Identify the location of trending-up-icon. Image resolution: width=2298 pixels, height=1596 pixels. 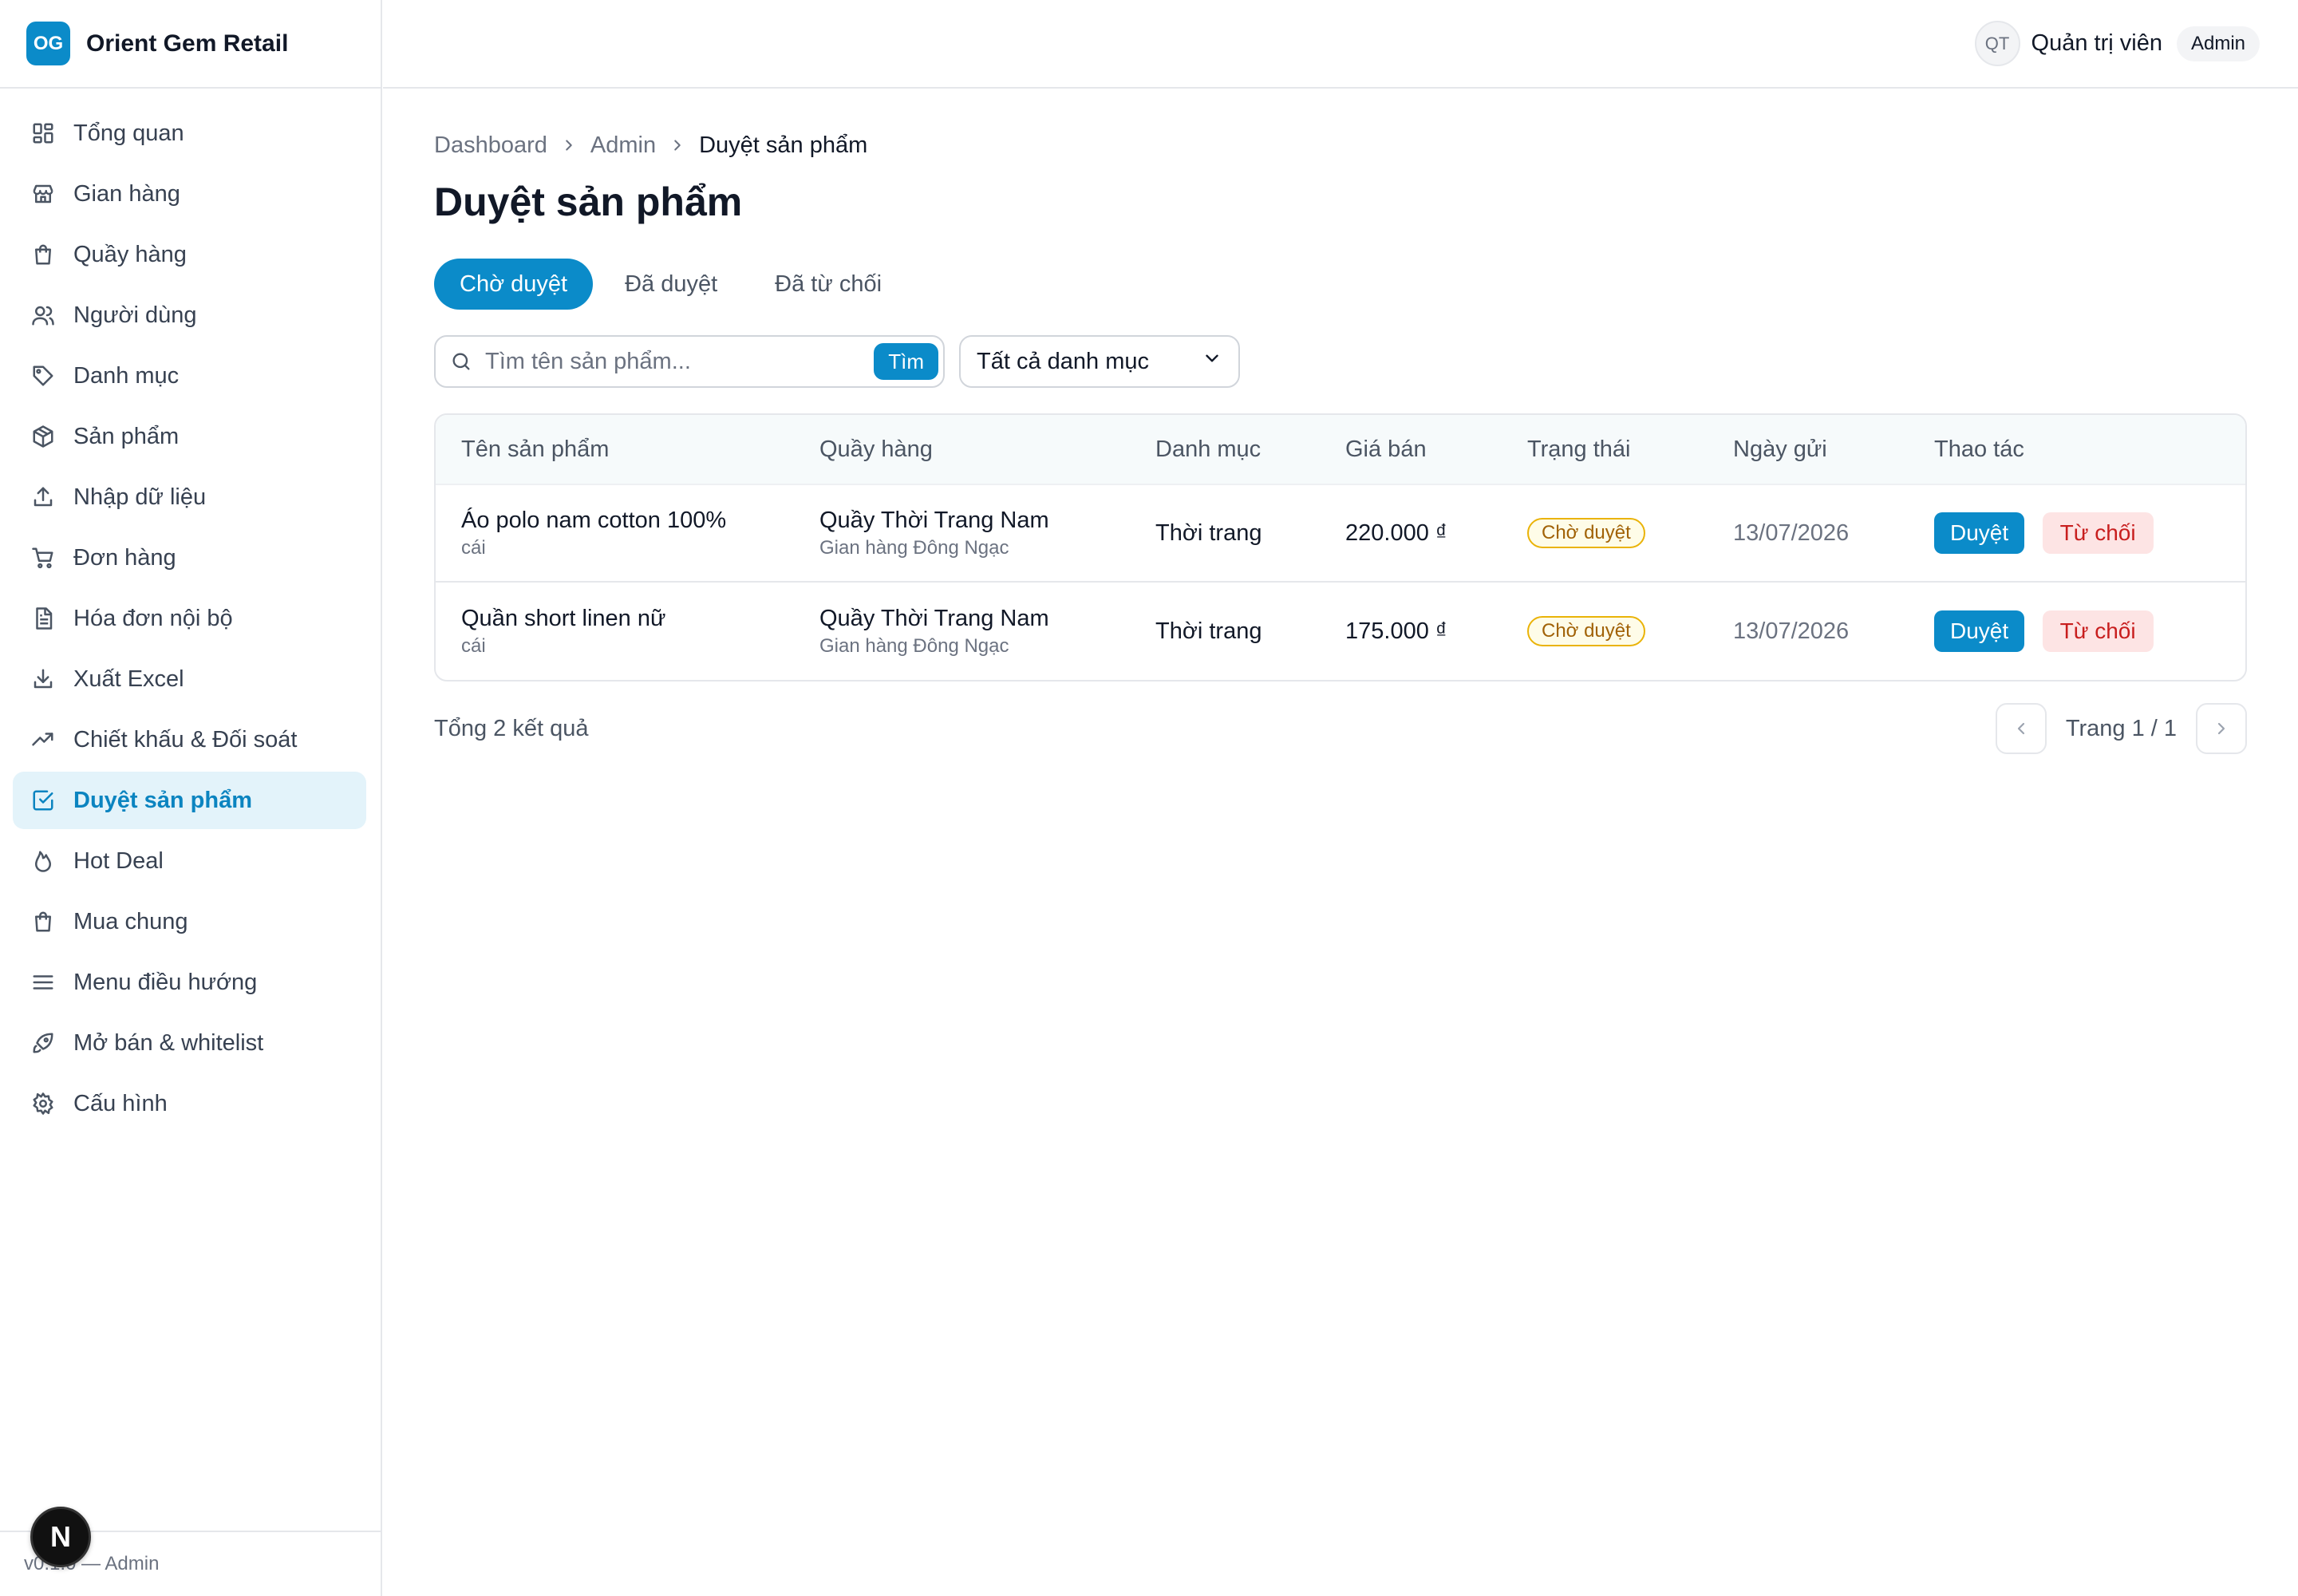
(43, 740).